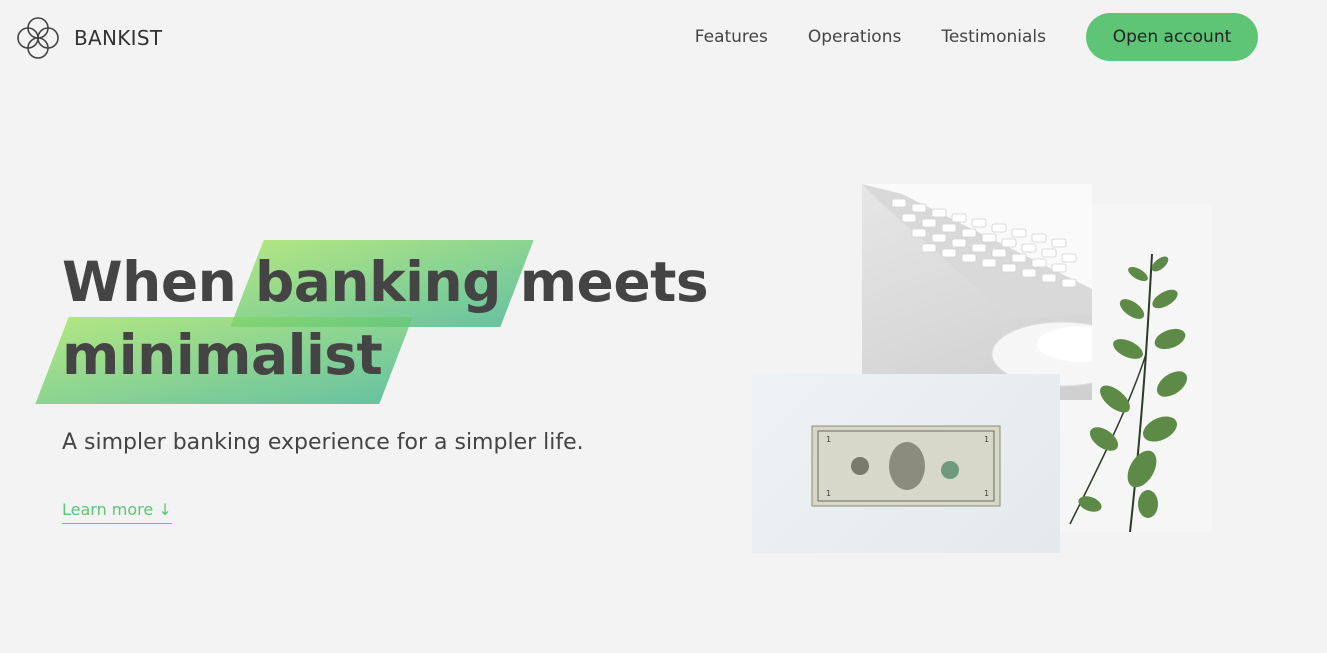  I want to click on hero-title-word-when: When, so click(149, 282).